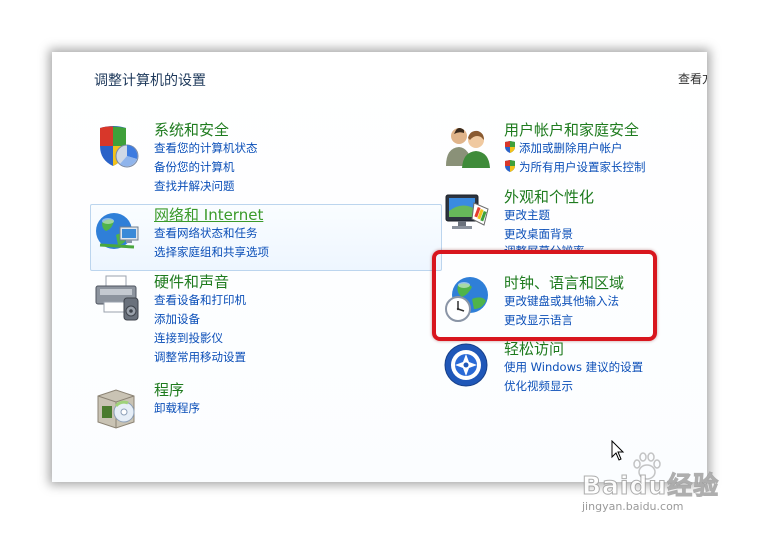 The height and width of the screenshot is (534, 759). Describe the element at coordinates (538, 234) in the screenshot. I see `link-desktop-background: 更改桌面背景` at that location.